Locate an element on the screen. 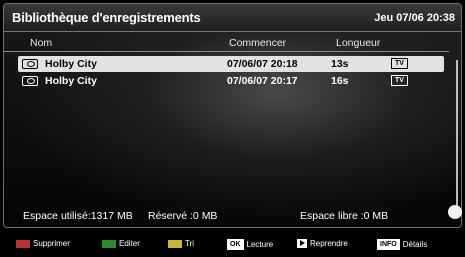  details-button: INFO Détails is located at coordinates (402, 244).